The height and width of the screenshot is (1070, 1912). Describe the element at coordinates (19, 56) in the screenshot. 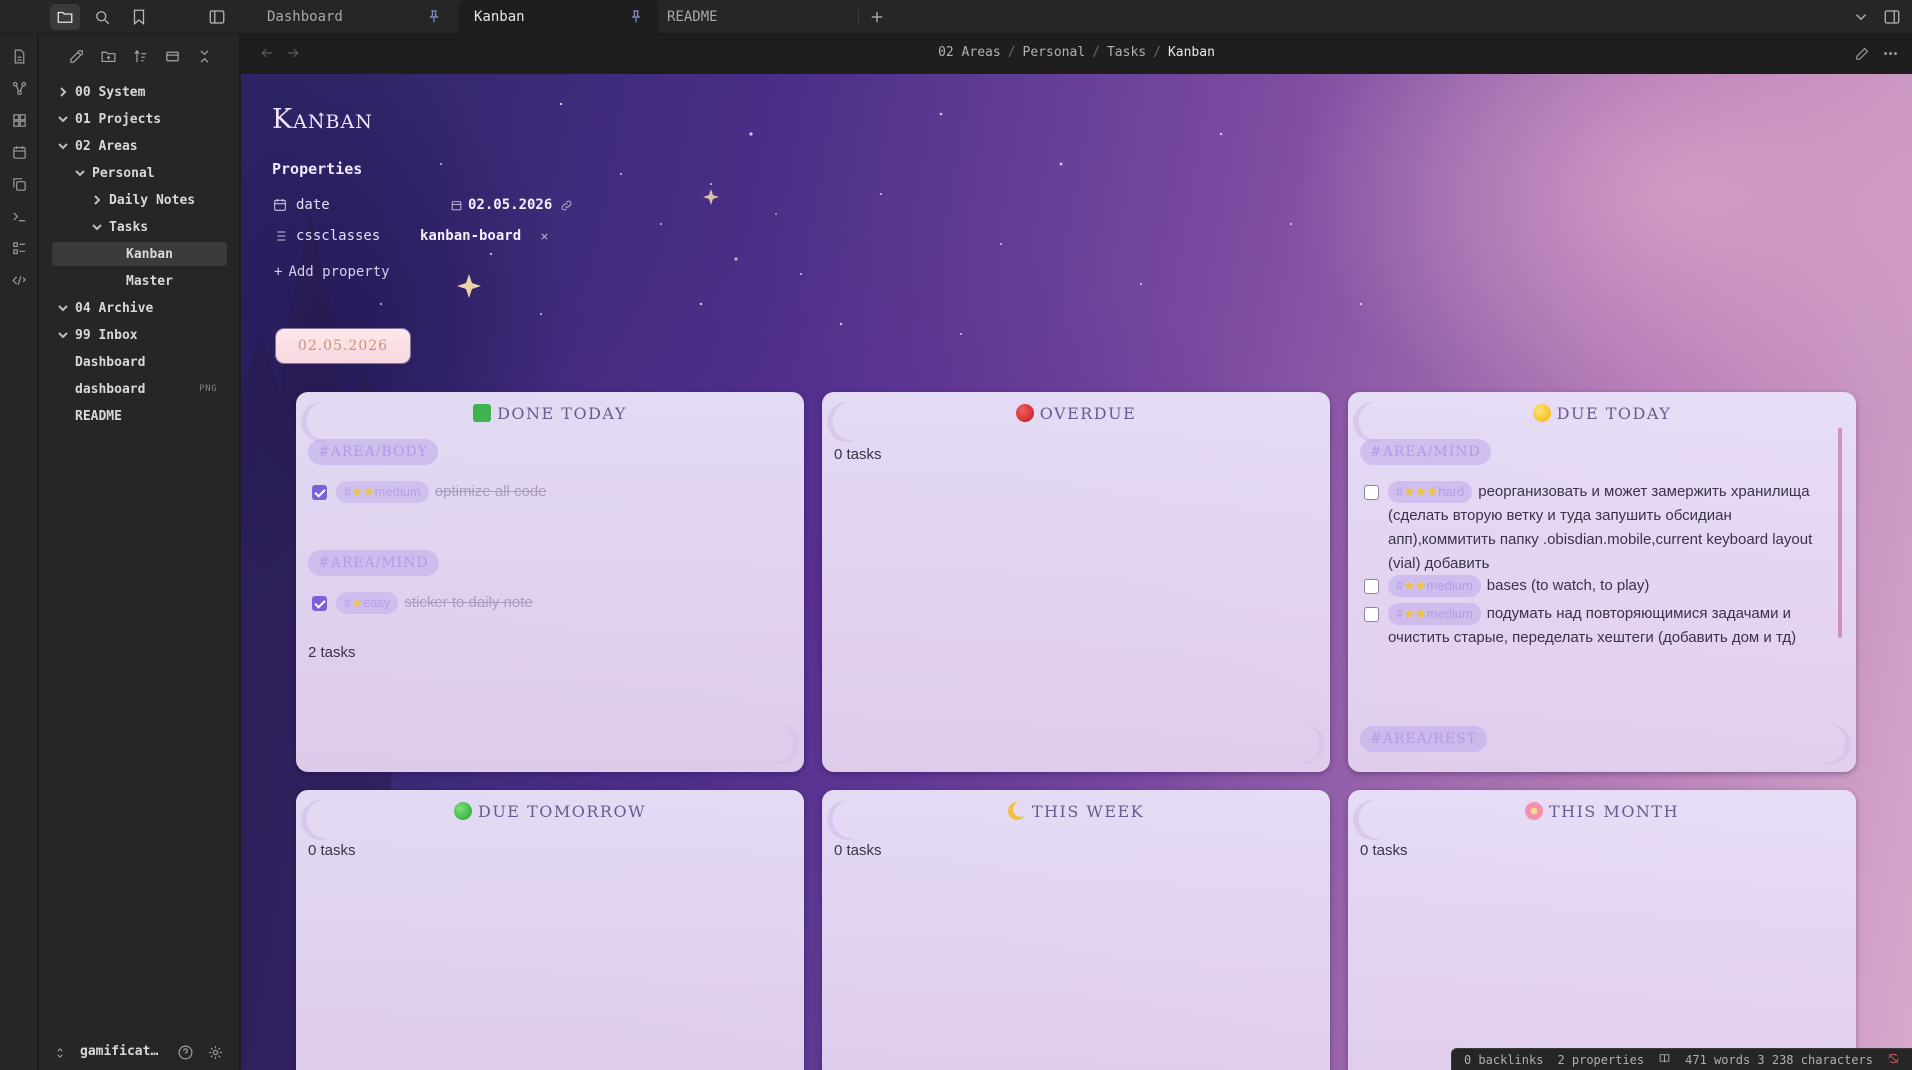

I see `file-icon` at that location.